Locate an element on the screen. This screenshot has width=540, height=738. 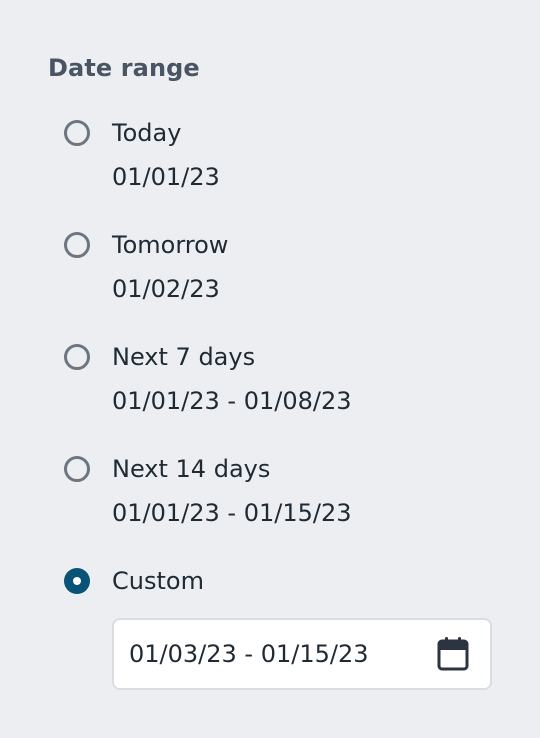
option-label-tomorrow: Tomorrow is located at coordinates (170, 245).